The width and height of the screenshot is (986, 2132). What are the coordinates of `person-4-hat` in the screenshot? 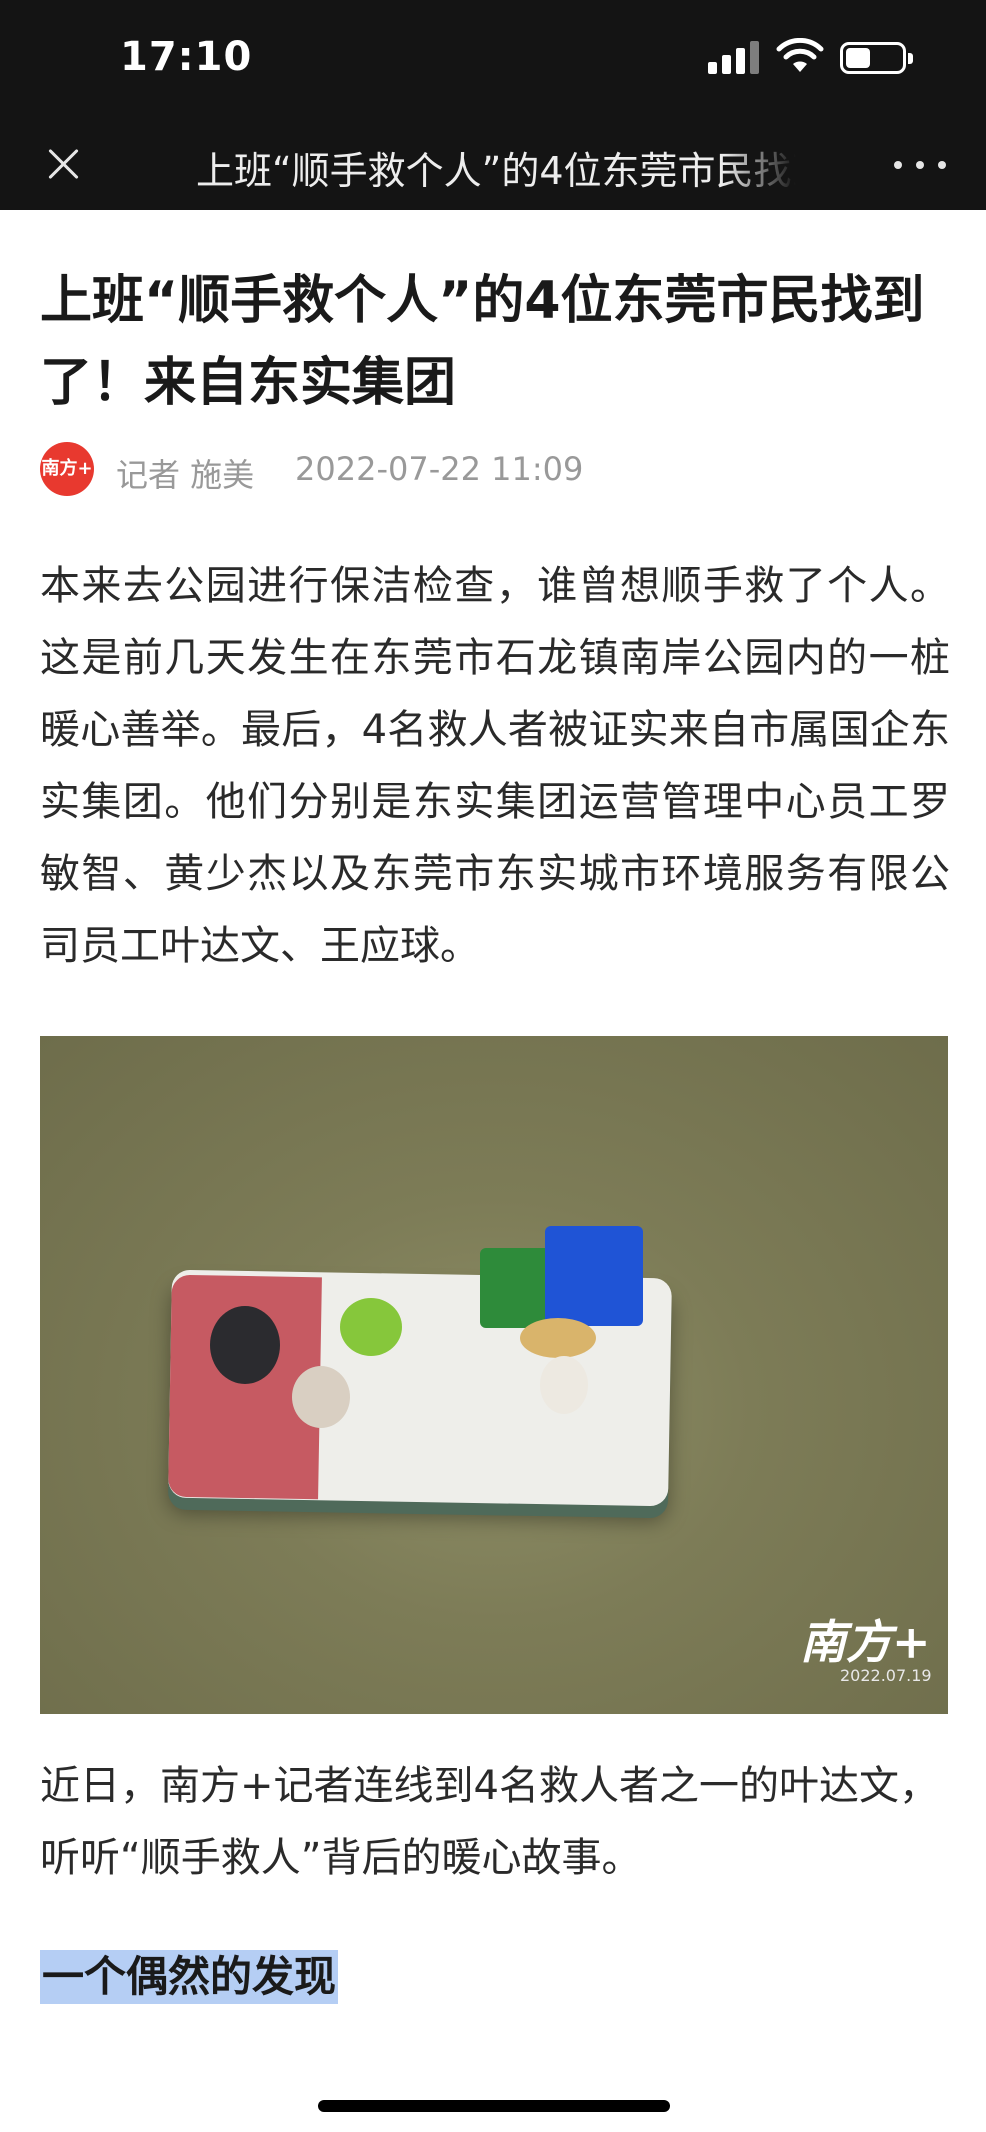 It's located at (558, 1338).